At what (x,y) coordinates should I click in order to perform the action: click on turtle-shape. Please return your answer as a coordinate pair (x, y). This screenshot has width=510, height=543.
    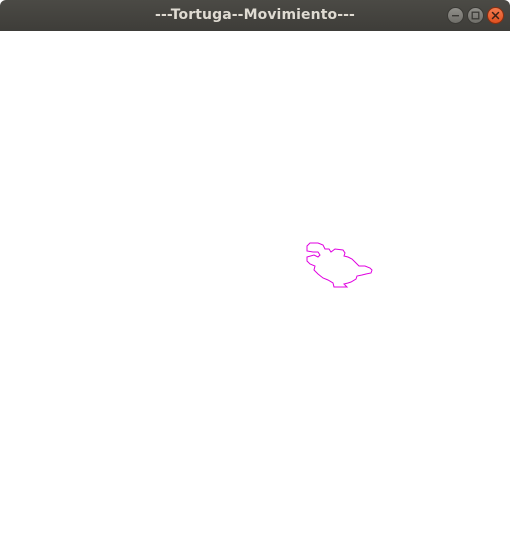
    Looking at the image, I should click on (339, 265).